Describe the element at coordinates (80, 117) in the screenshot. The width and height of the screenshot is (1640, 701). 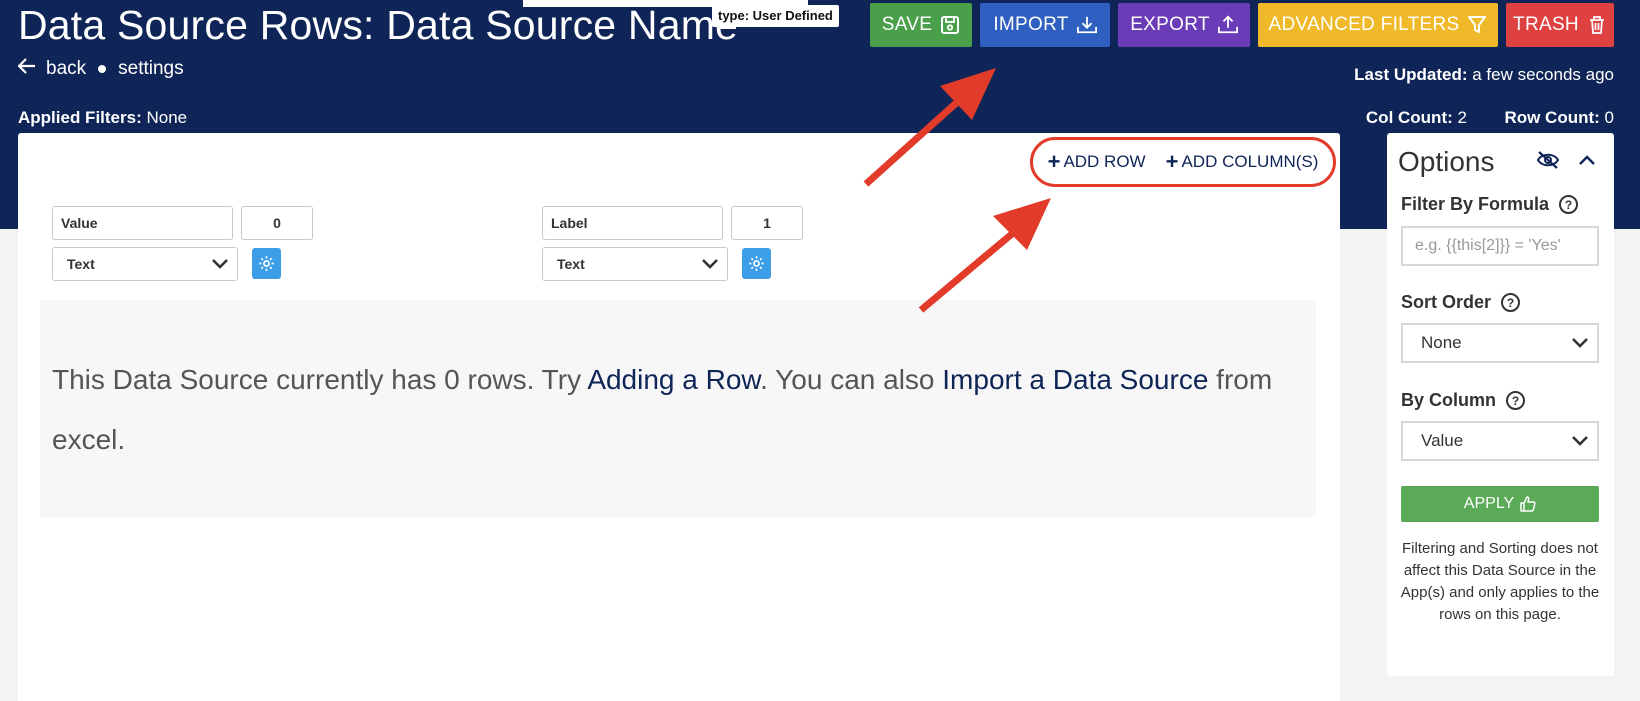
I see `applied-filters-label: Applied Filters:` at that location.